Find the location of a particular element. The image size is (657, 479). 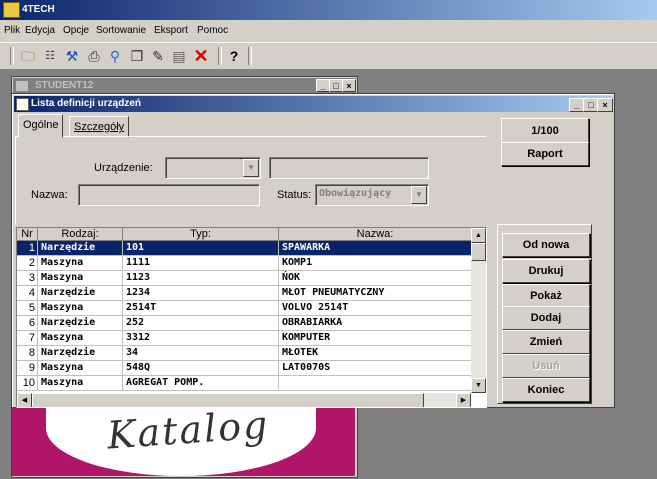

cell-typ: 2514T is located at coordinates (201, 308).